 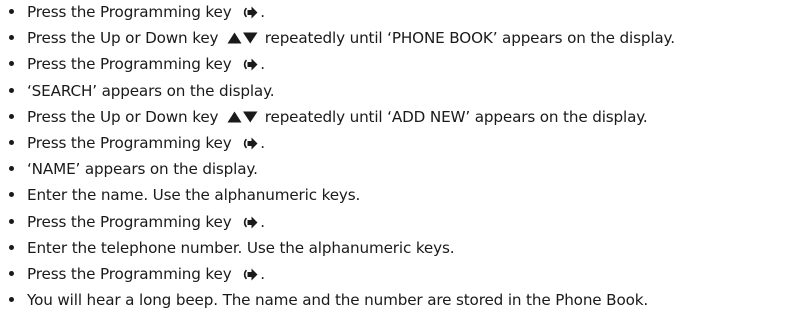 I want to click on step-text: ‘NAME’ appears on the display., so click(x=142, y=169).